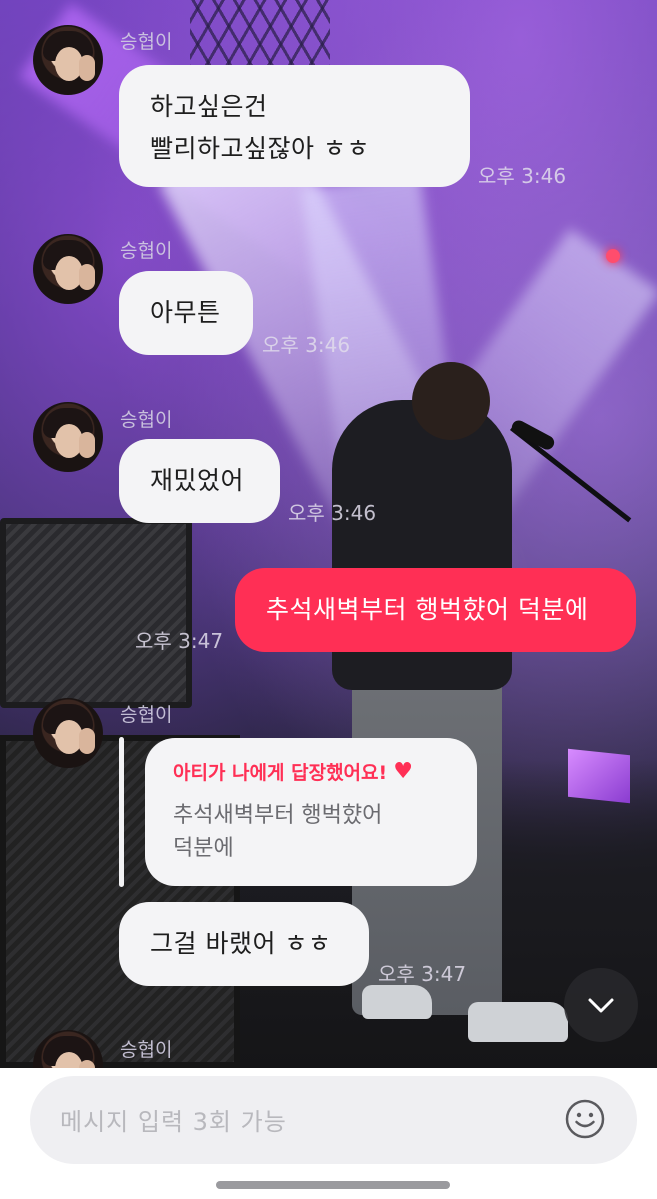 The width and height of the screenshot is (657, 1199). Describe the element at coordinates (173, 1119) in the screenshot. I see `message-input-placeholder: 메시지 입력 3회 가능` at that location.